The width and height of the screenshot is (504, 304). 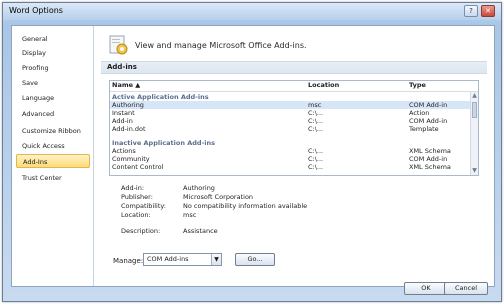 What do you see at coordinates (53, 83) in the screenshot?
I see `sidebar-item-save: Save` at bounding box center [53, 83].